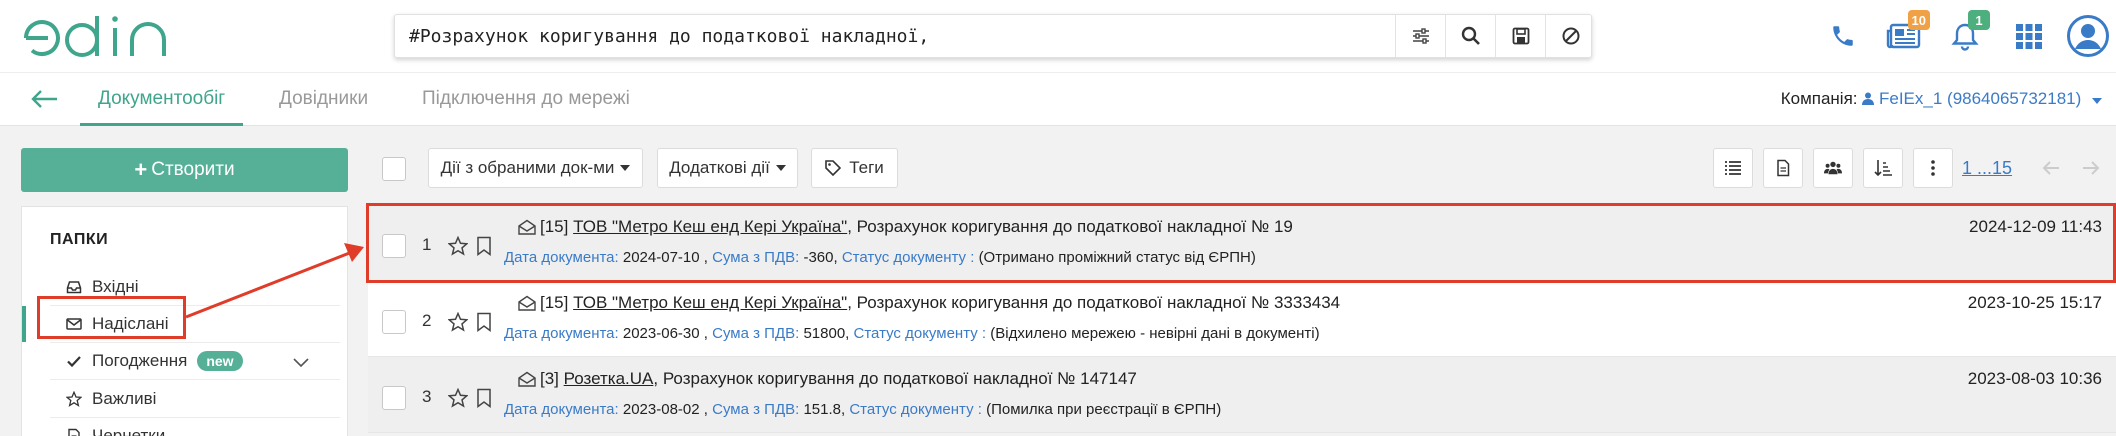  What do you see at coordinates (665, 409) in the screenshot?
I see `date-value: 2023-08-02 ,` at bounding box center [665, 409].